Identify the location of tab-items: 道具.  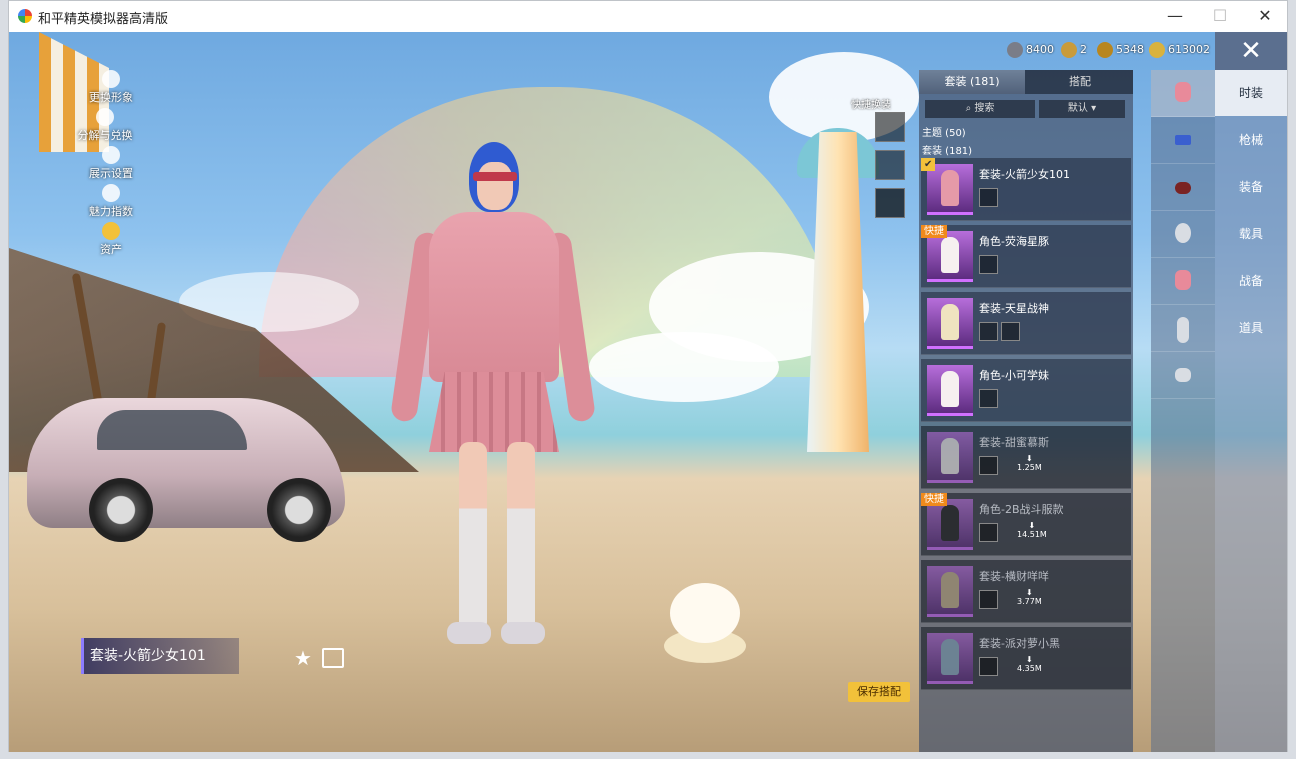
(1251, 328).